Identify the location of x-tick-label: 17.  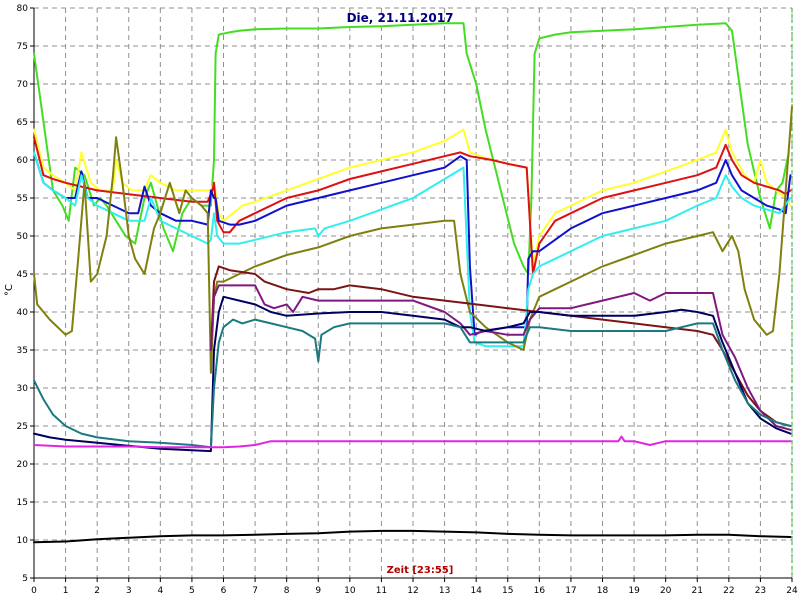
(570, 591).